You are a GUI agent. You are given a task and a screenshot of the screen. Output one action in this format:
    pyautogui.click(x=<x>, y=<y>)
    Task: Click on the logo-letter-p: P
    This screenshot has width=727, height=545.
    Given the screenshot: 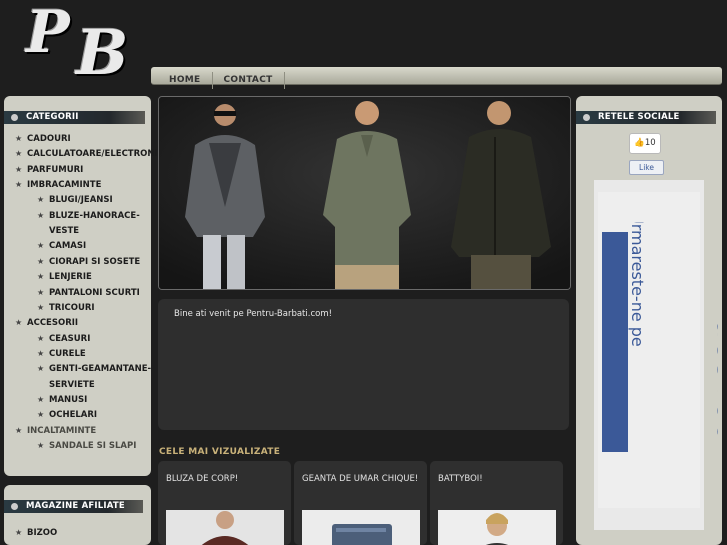 What is the action you would take?
    pyautogui.click(x=48, y=33)
    